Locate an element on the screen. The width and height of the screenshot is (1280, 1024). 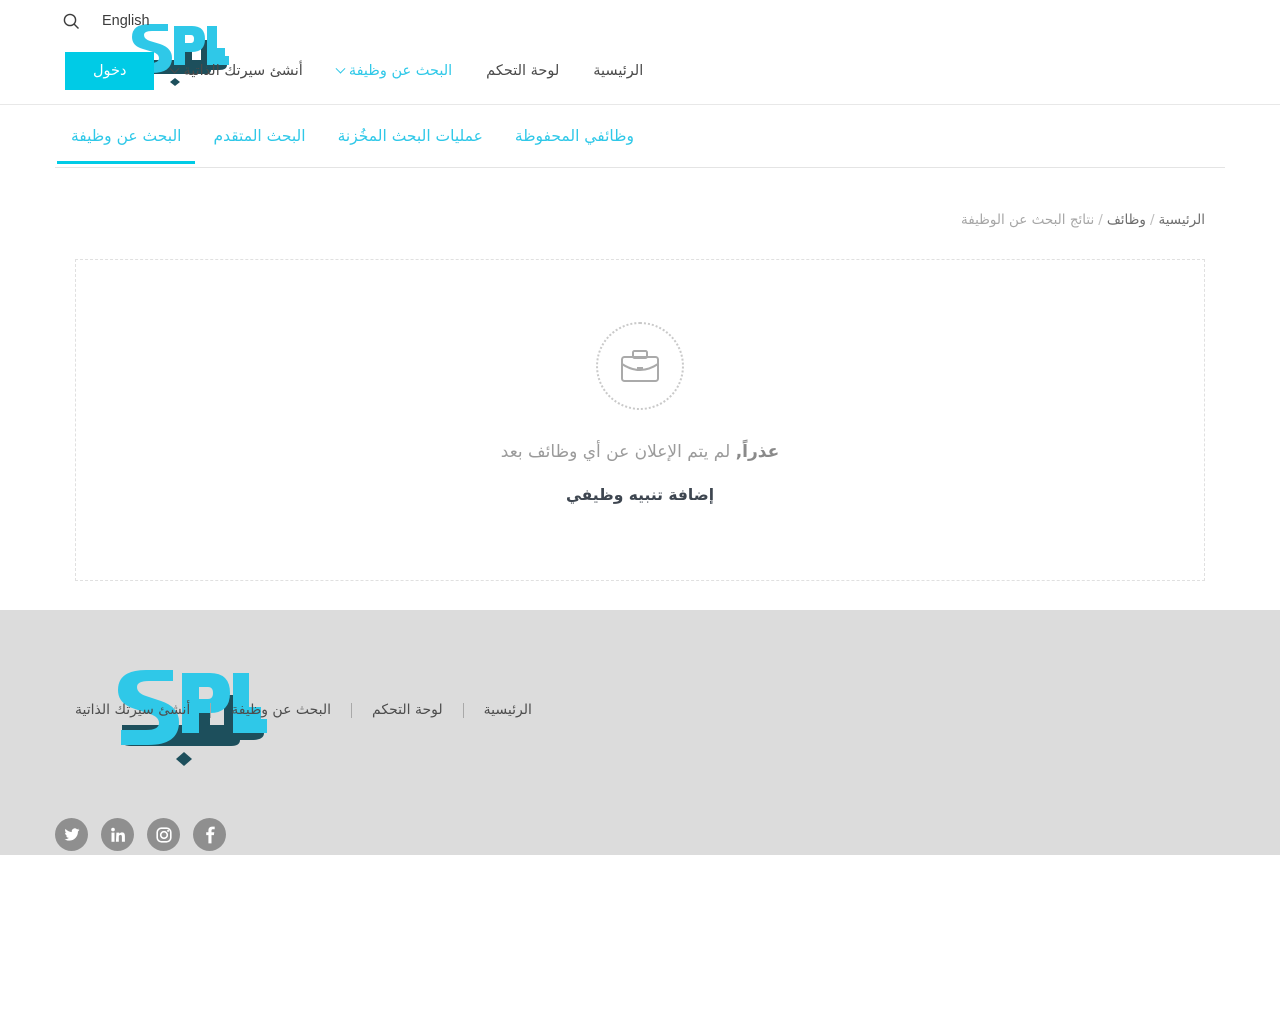
tab-advanced-search: البحث المتقدم is located at coordinates (259, 134).